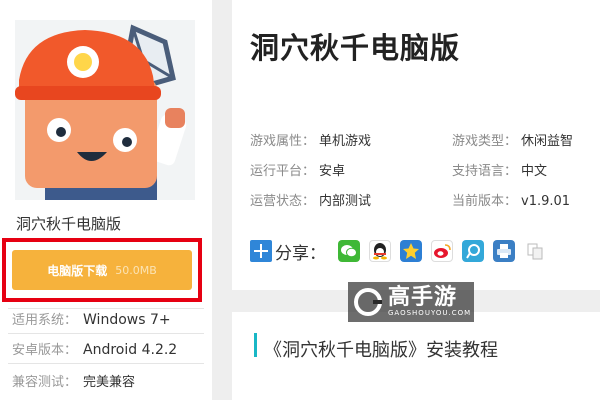  I want to click on attr-game-type: 游戏类型： 休闲益智, so click(512, 139).